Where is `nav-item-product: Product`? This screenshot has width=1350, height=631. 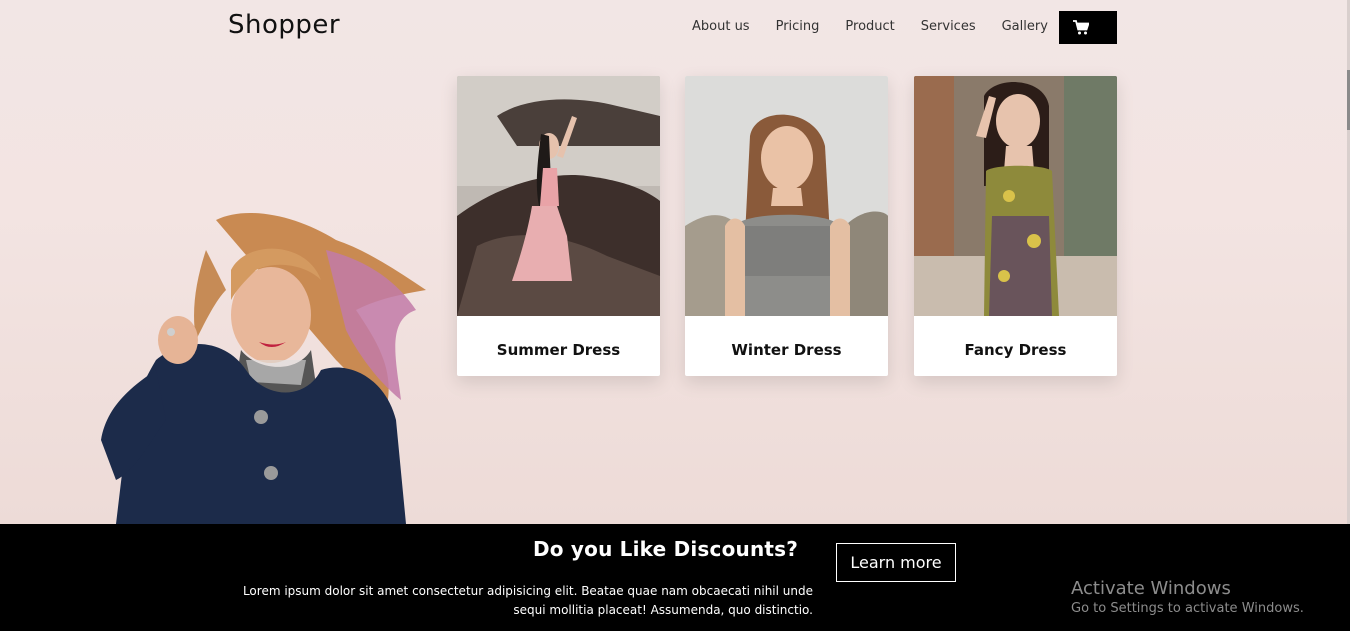 nav-item-product: Product is located at coordinates (869, 27).